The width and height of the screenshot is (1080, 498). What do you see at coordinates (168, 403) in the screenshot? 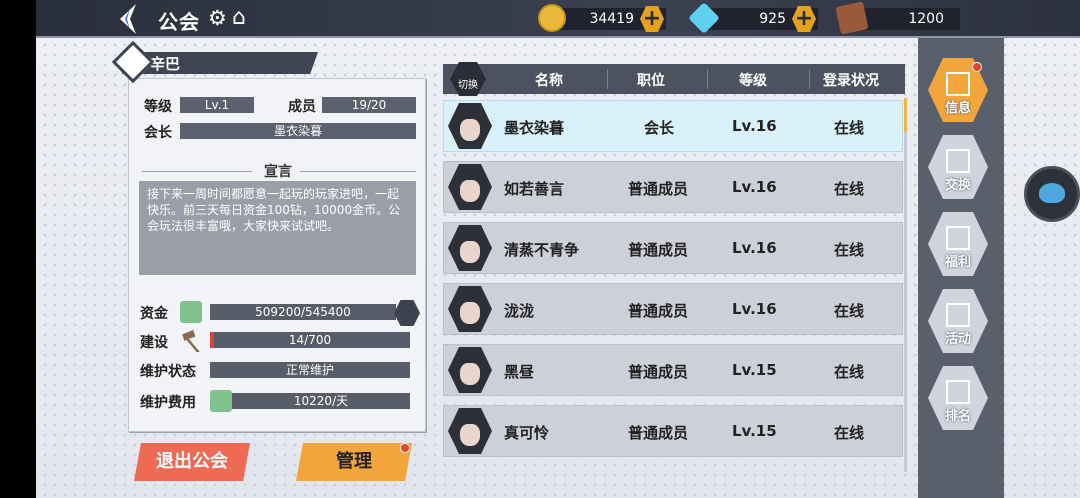
I see `fee-label: 维护费用` at bounding box center [168, 403].